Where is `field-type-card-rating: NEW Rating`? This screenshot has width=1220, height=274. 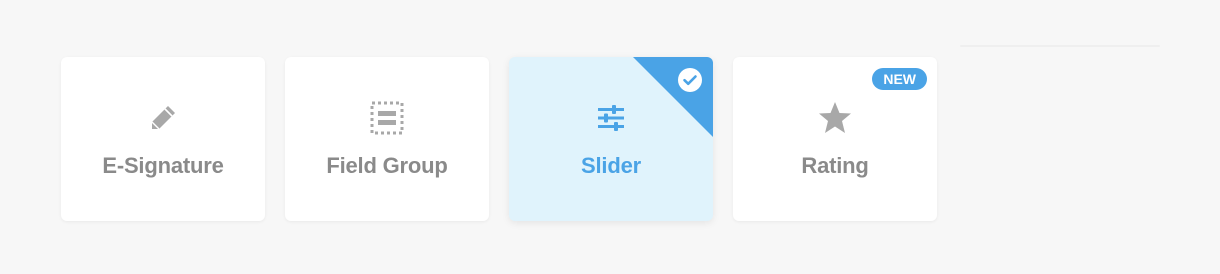 field-type-card-rating: NEW Rating is located at coordinates (835, 139).